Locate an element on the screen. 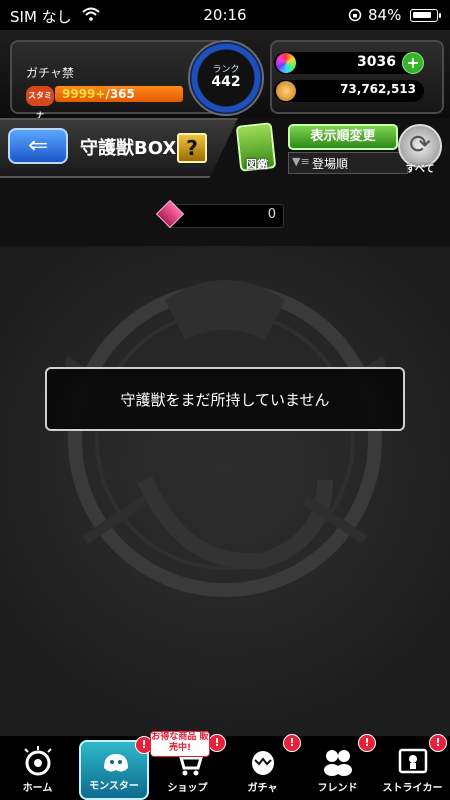  count-value: 0 is located at coordinates (271, 214).